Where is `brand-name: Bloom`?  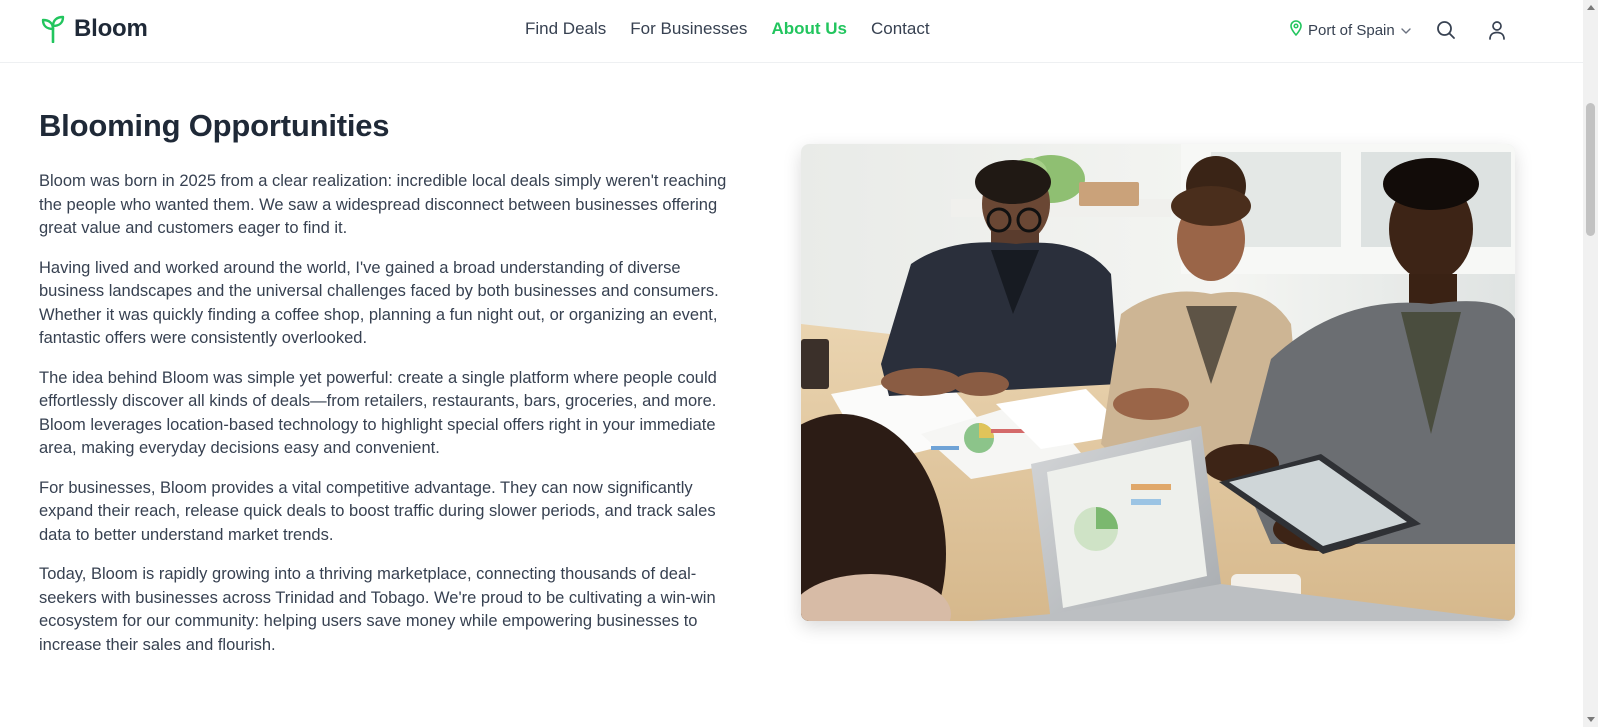 brand-name: Bloom is located at coordinates (111, 28).